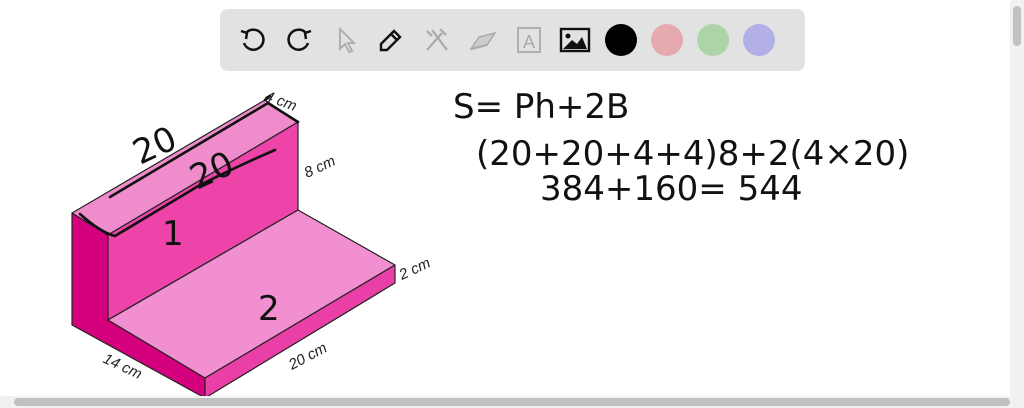 The width and height of the screenshot is (1024, 408). I want to click on work-line-1: S= Ph+2B, so click(541, 107).